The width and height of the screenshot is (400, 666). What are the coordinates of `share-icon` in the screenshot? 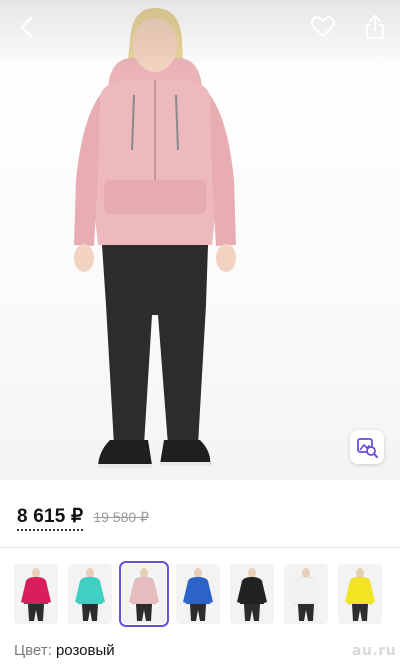 It's located at (375, 27).